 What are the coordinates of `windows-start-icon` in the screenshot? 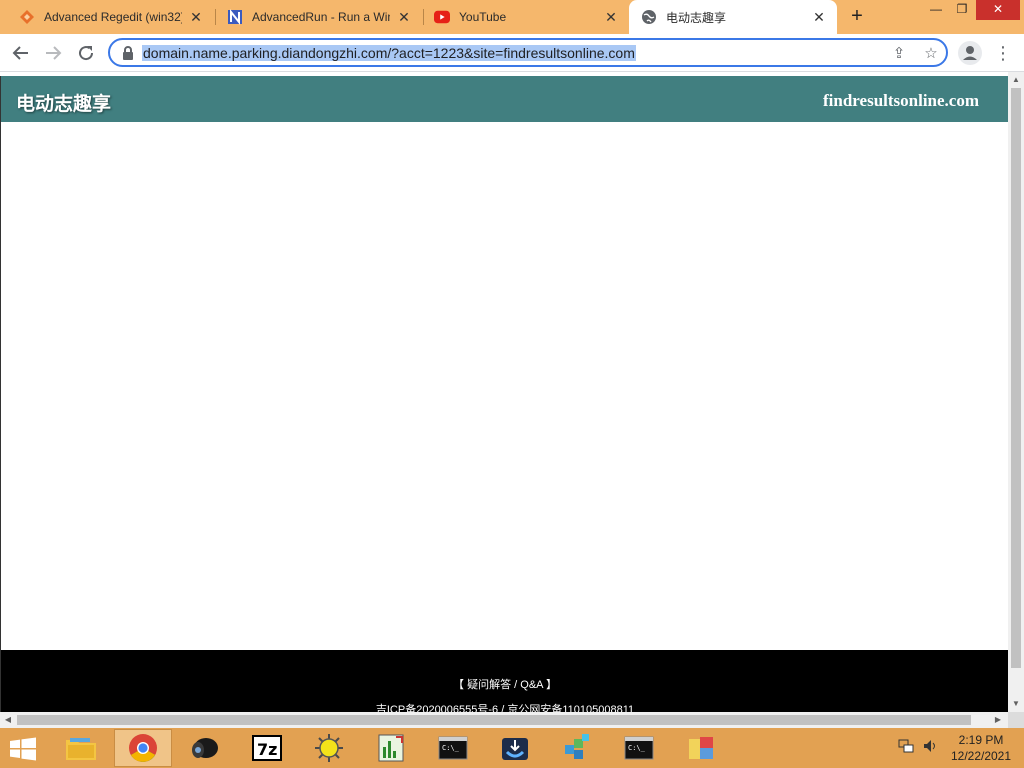 It's located at (23, 749).